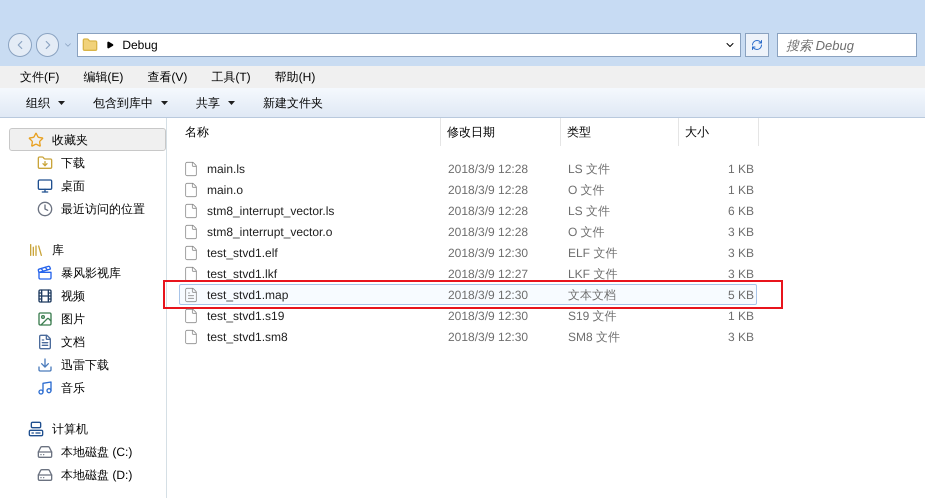 This screenshot has height=498, width=925. I want to click on file-name: test_stvd1.lkf, so click(242, 274).